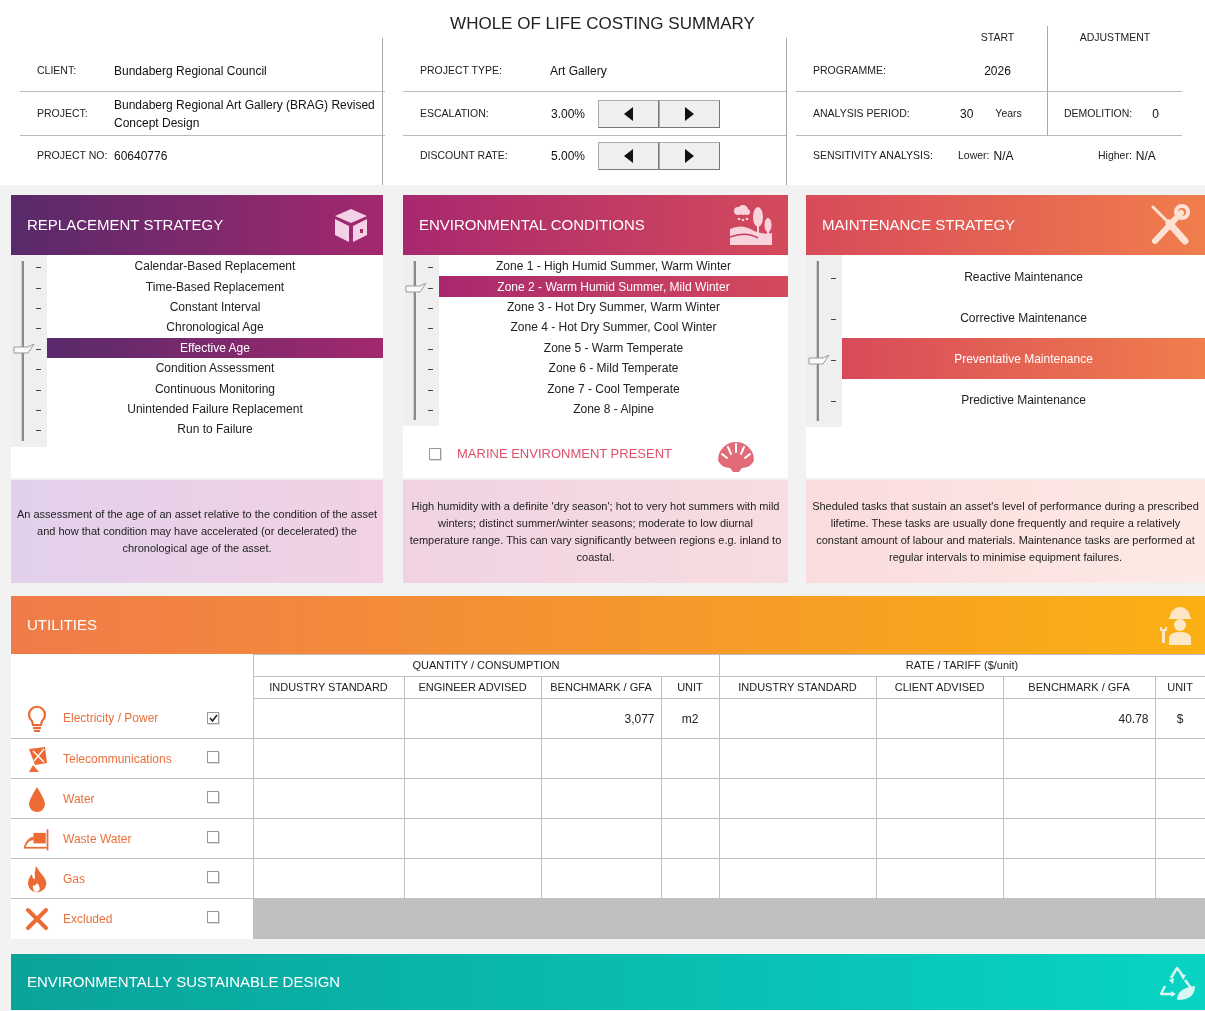  Describe the element at coordinates (125, 224) in the screenshot. I see `panel-title: REPLACEMENT STRATEGY` at that location.